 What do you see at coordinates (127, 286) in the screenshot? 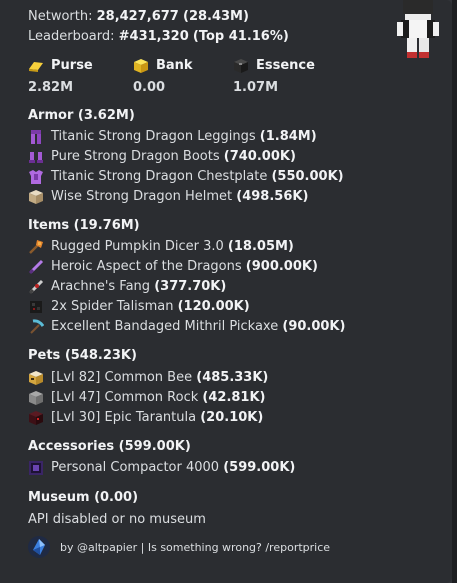
I see `list-item: Arachne's Fang (377.70K)` at bounding box center [127, 286].